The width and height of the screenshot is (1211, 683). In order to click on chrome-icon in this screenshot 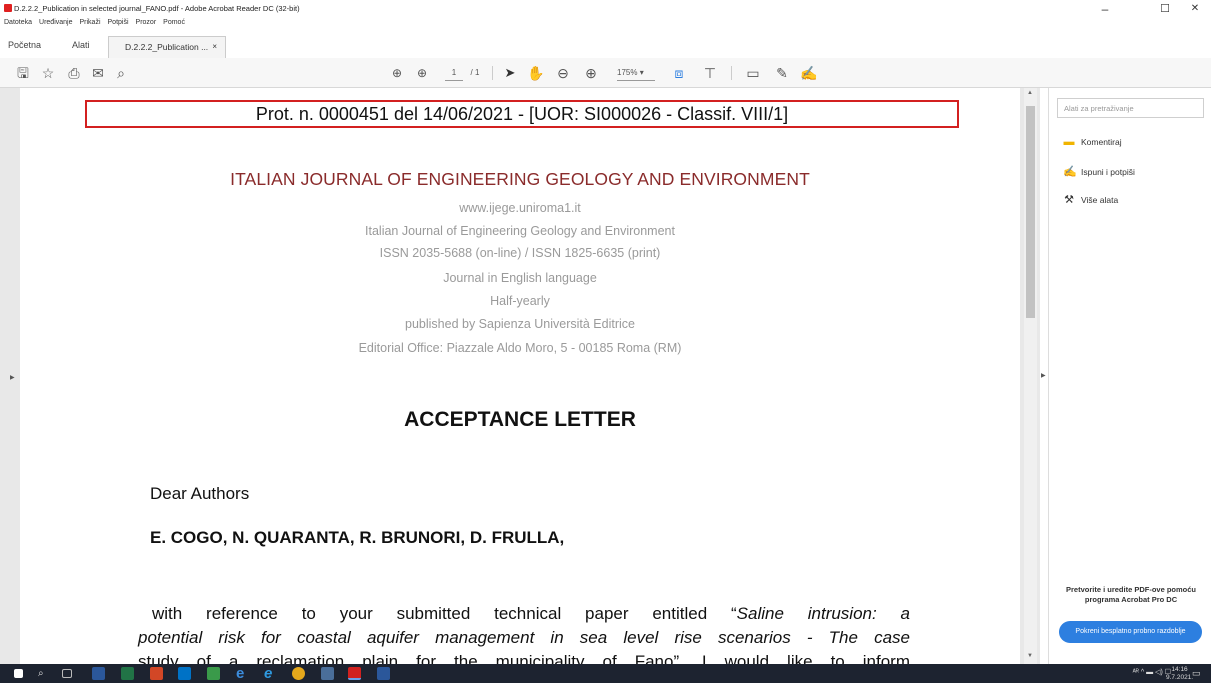, I will do `click(298, 673)`.